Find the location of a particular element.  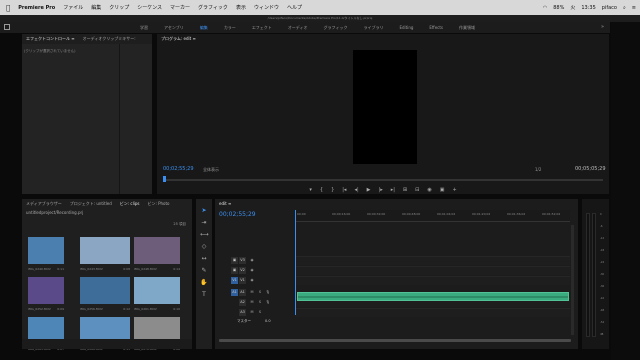

clip-thumbnail: IMG_0248.MOV 0:14 is located at coordinates (157, 254).